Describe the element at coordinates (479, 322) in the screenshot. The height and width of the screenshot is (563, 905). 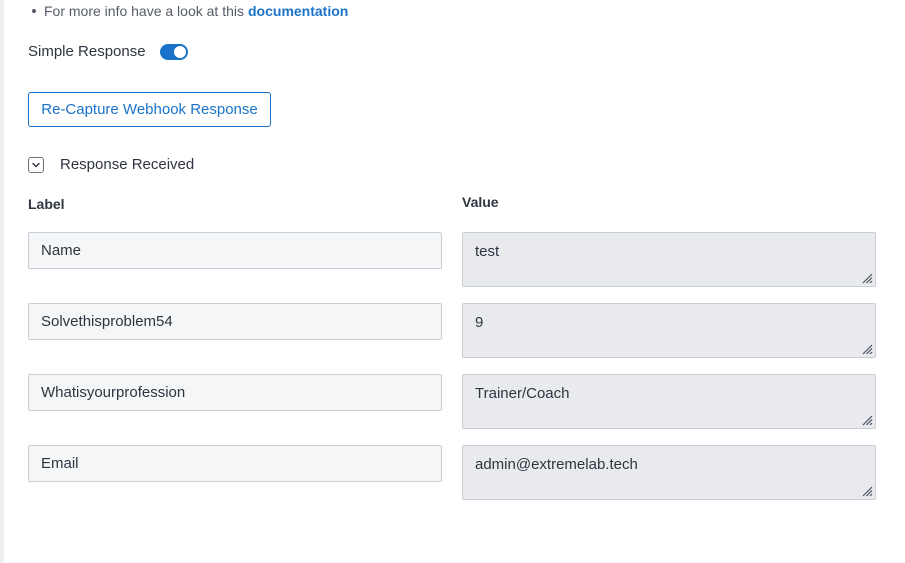
I see `value-text: 9` at that location.